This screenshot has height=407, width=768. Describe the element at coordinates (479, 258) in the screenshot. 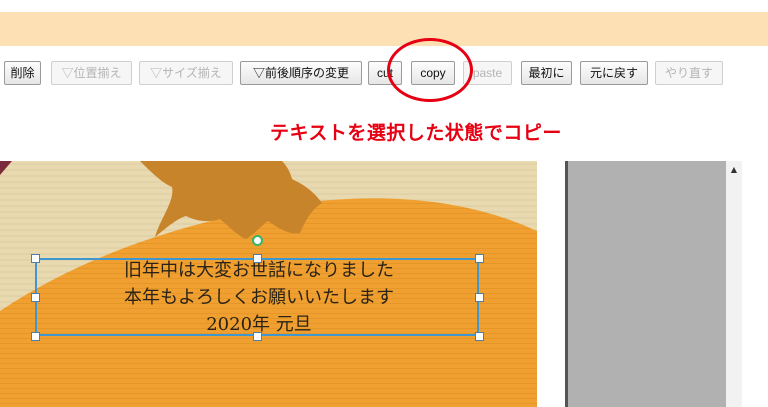

I see `resize-handle-top-right` at that location.